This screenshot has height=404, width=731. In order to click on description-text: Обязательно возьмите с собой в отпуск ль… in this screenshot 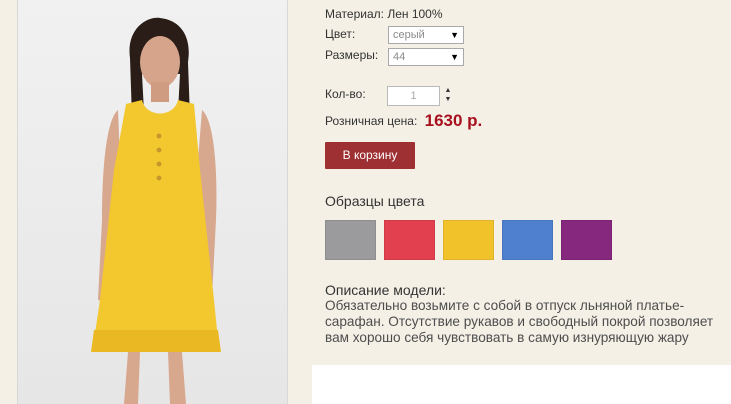, I will do `click(519, 321)`.